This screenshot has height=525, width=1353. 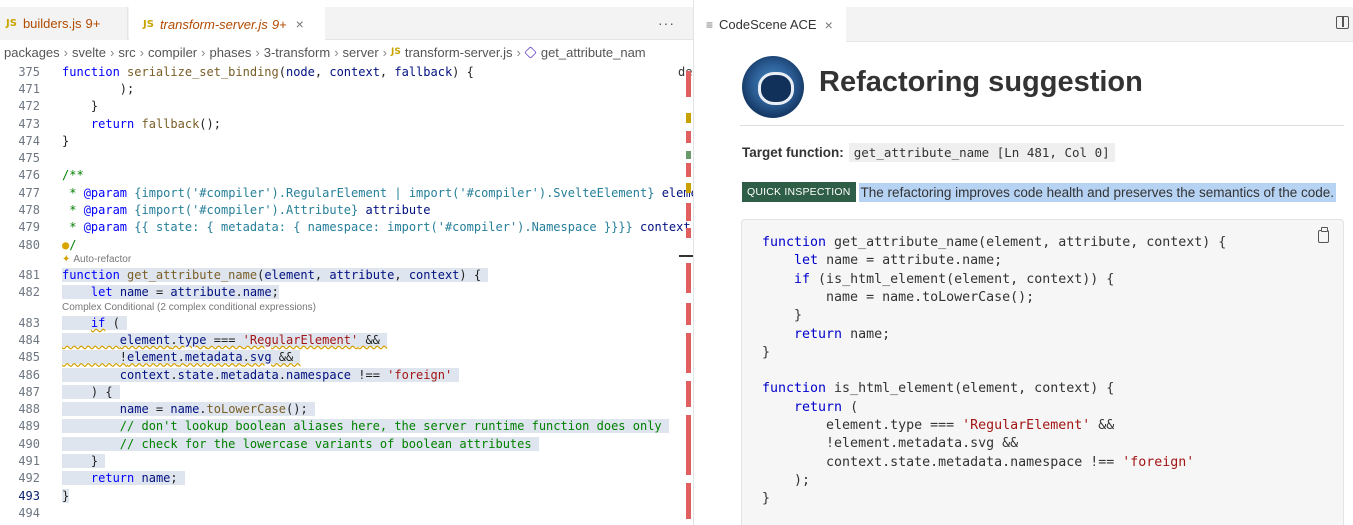 I want to click on more-actions-icon: ···, so click(x=666, y=23).